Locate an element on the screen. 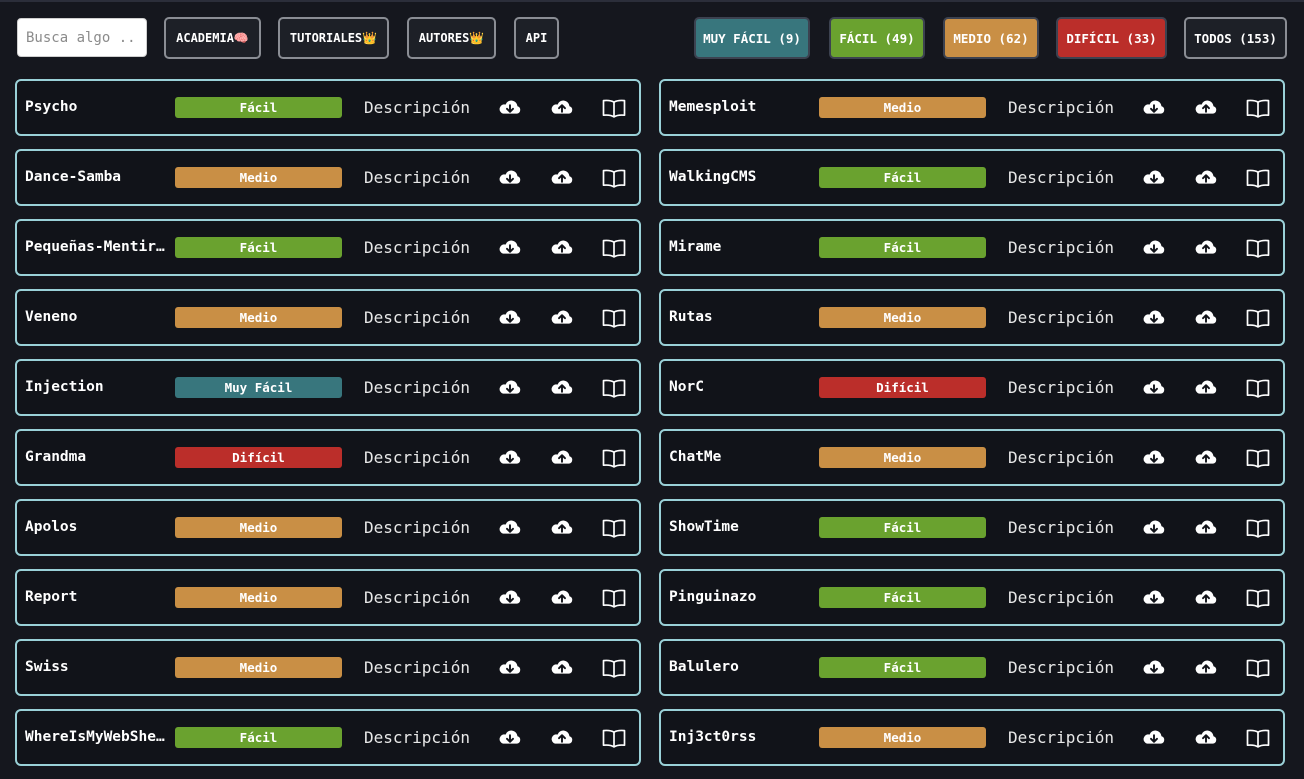  filter-muy-facil-button: MUY FÁCIL (9) is located at coordinates (752, 38).